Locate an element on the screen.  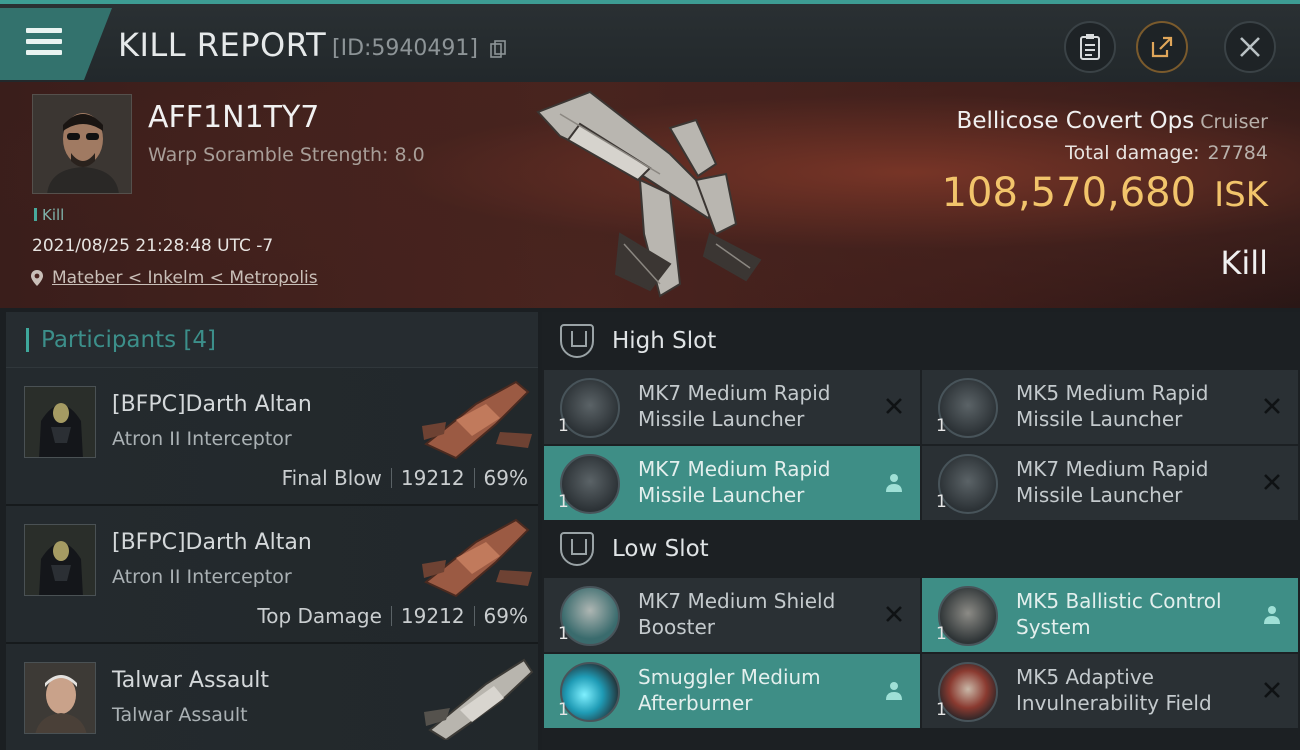
victim-ship-icon is located at coordinates (649, 194).